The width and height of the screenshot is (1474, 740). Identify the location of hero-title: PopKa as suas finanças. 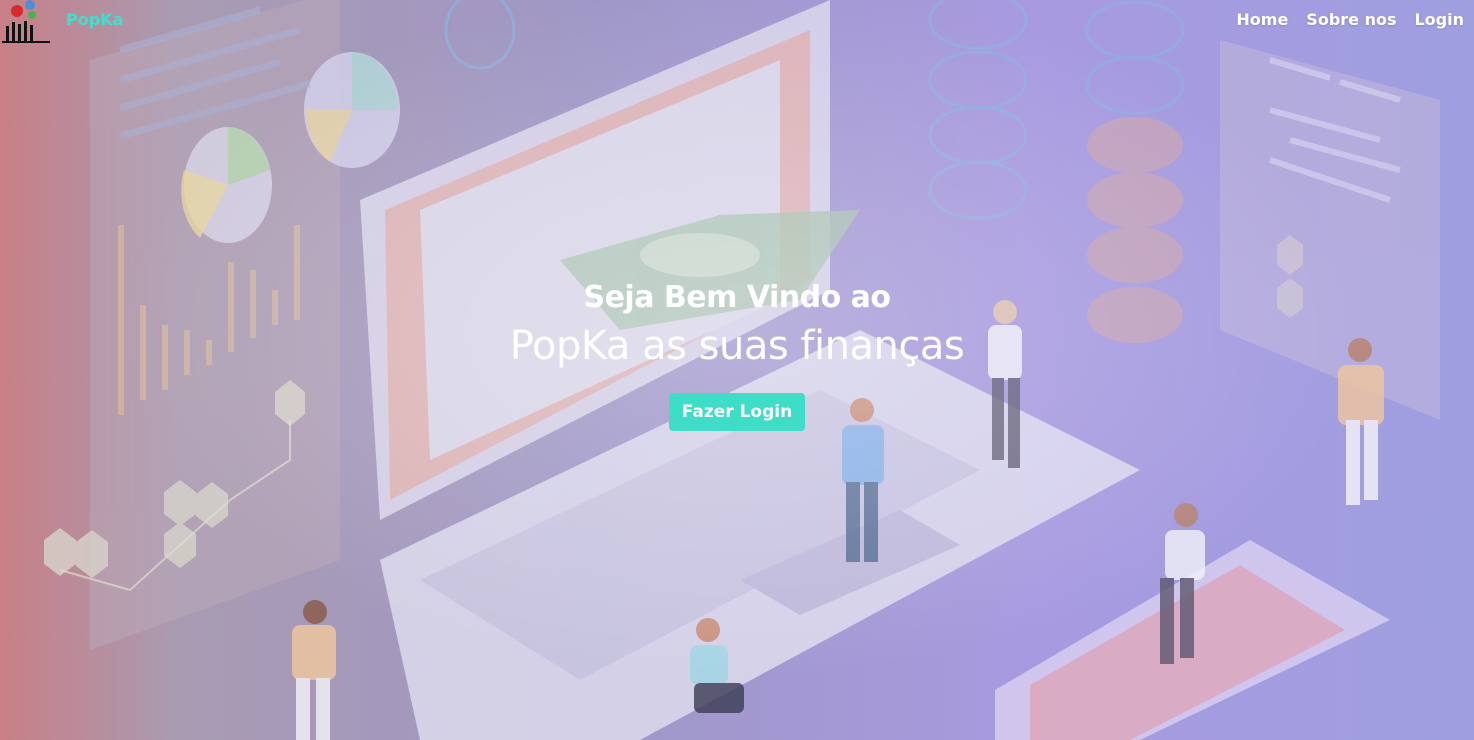
(737, 346).